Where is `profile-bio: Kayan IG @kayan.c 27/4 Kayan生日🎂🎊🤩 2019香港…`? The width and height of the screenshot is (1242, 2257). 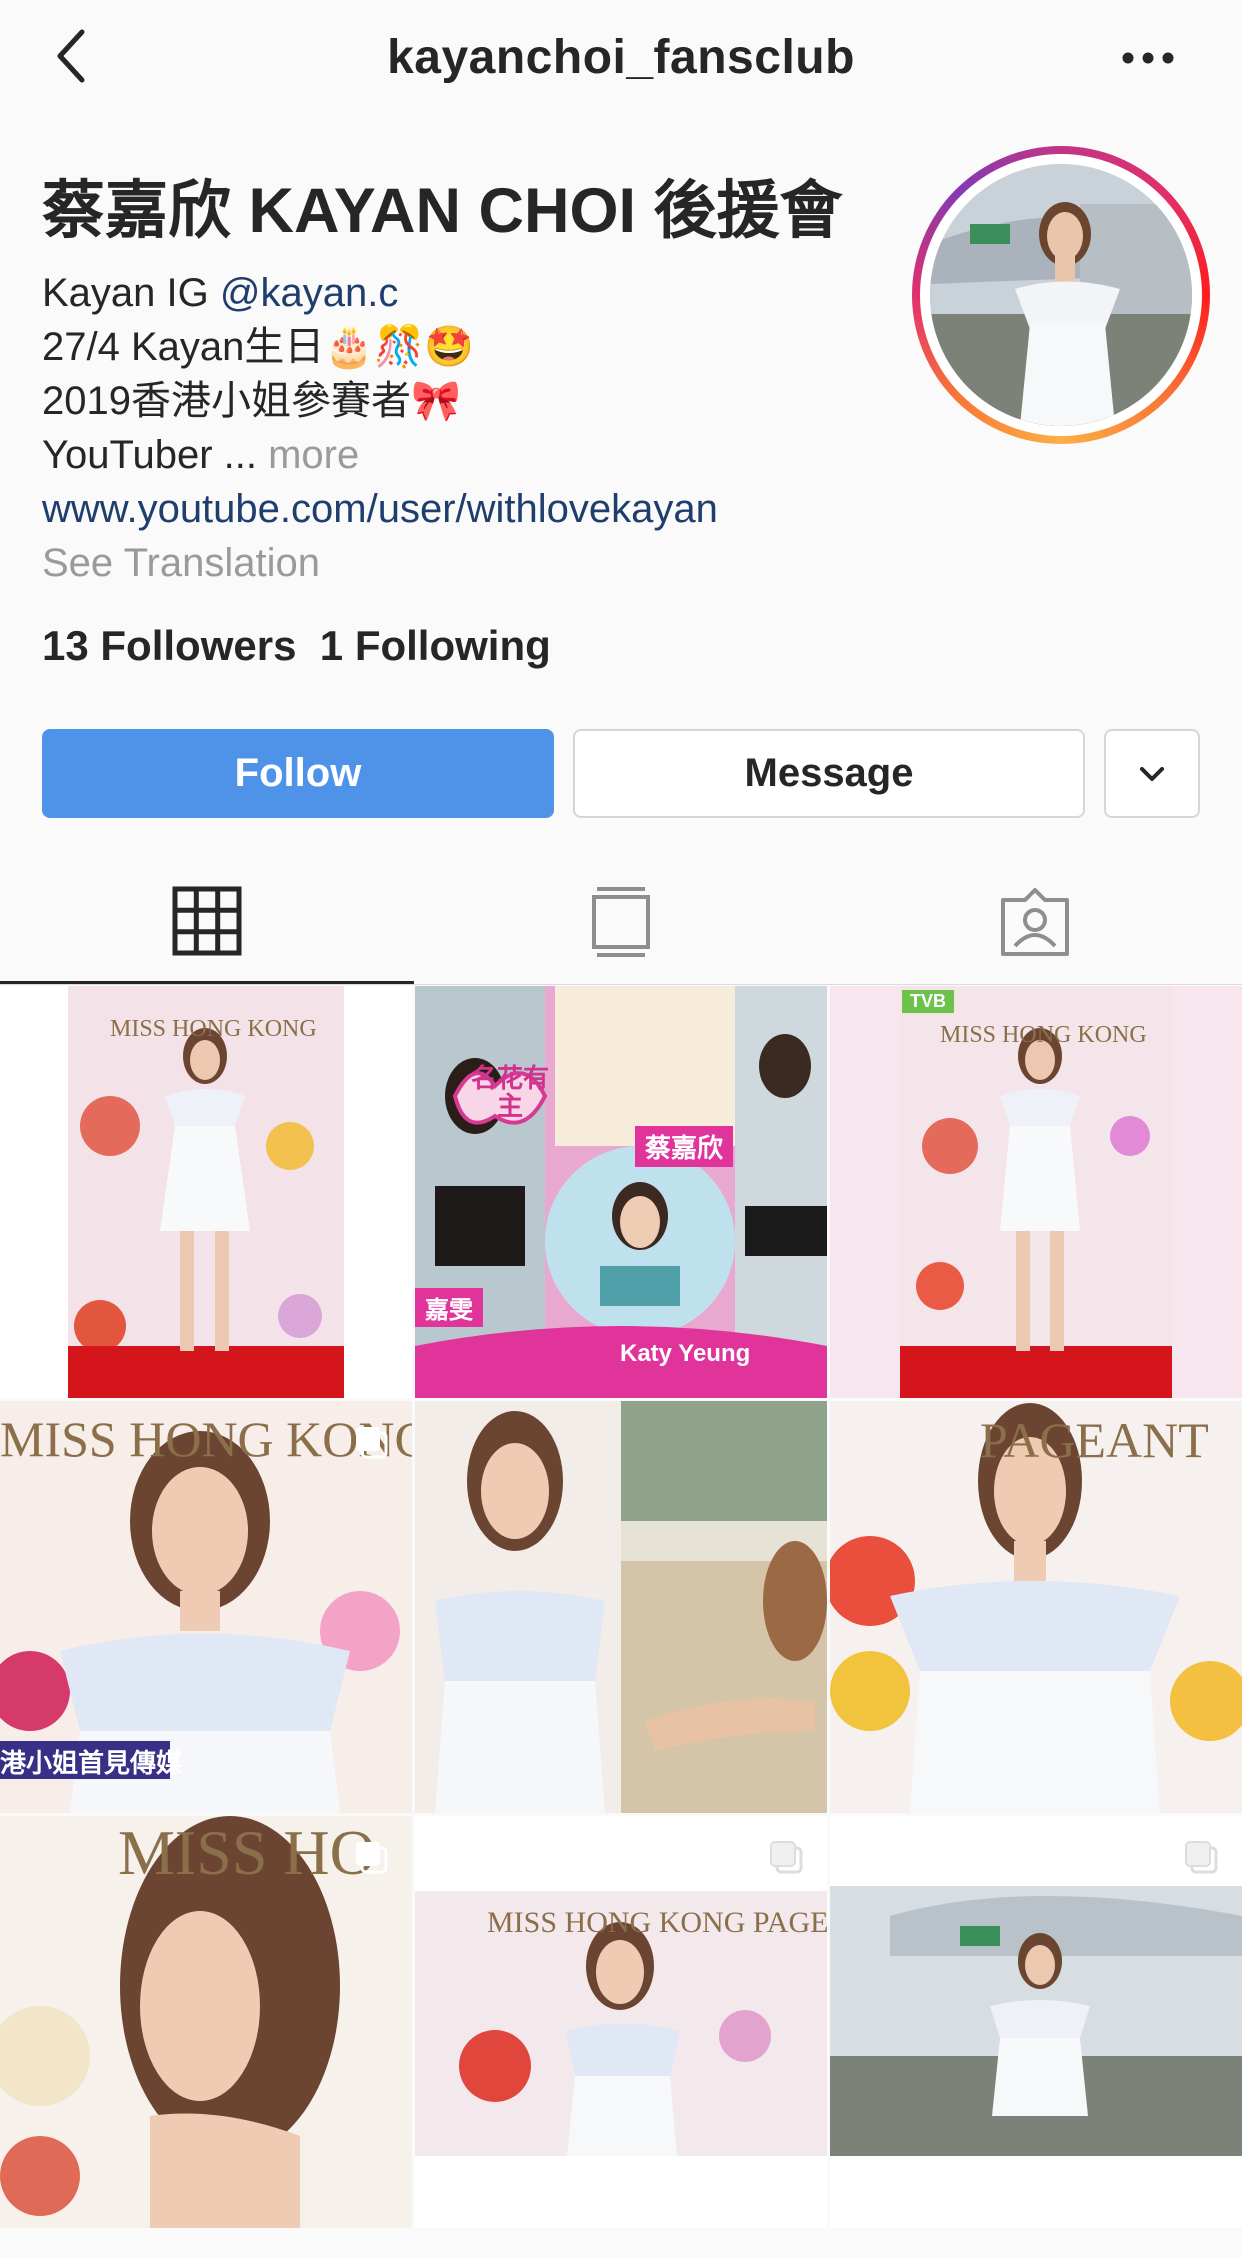
profile-bio: Kayan IG @kayan.c 27/4 Kayan生日🎂🎊🤩 2019香港… is located at coordinates (380, 428).